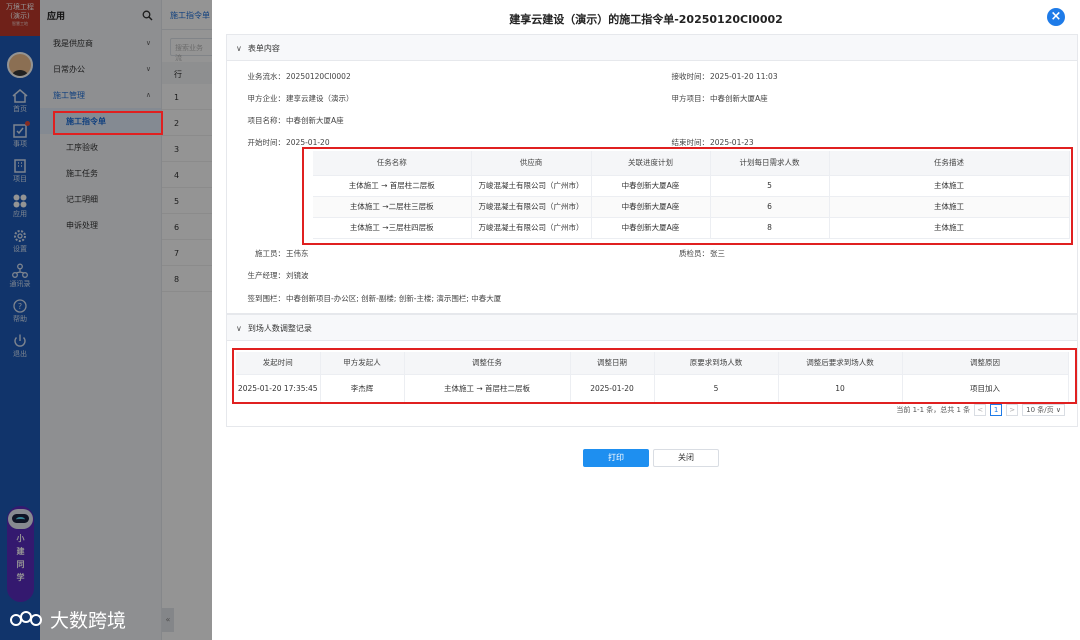 The image size is (1080, 640). I want to click on pagination: 当前 1-1 条，总共 1 条 < 1 > 10 条/页 ∨, so click(980, 410).